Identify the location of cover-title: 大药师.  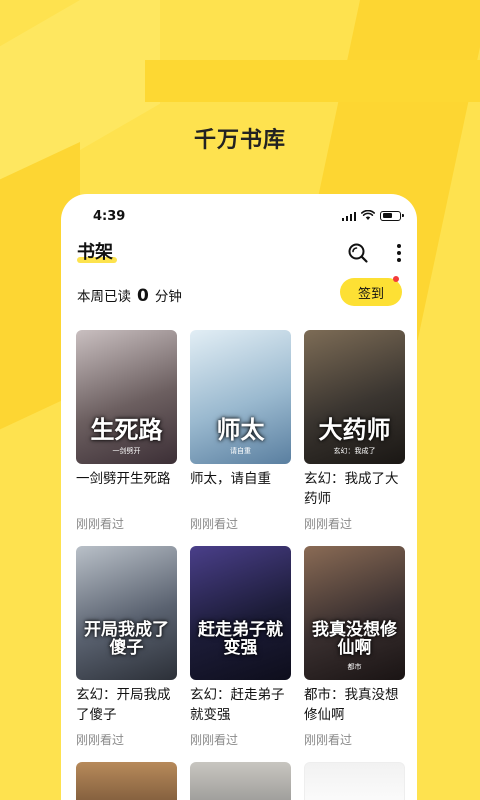
(354, 429).